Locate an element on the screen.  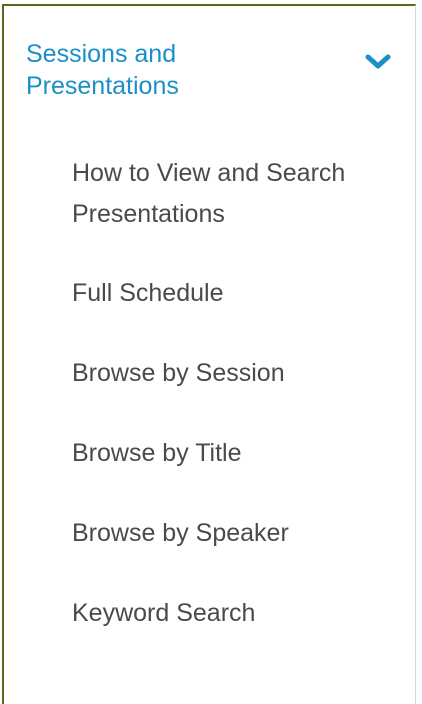
sessions-and-presentations-toggle: Sessions and Presentations is located at coordinates (209, 56).